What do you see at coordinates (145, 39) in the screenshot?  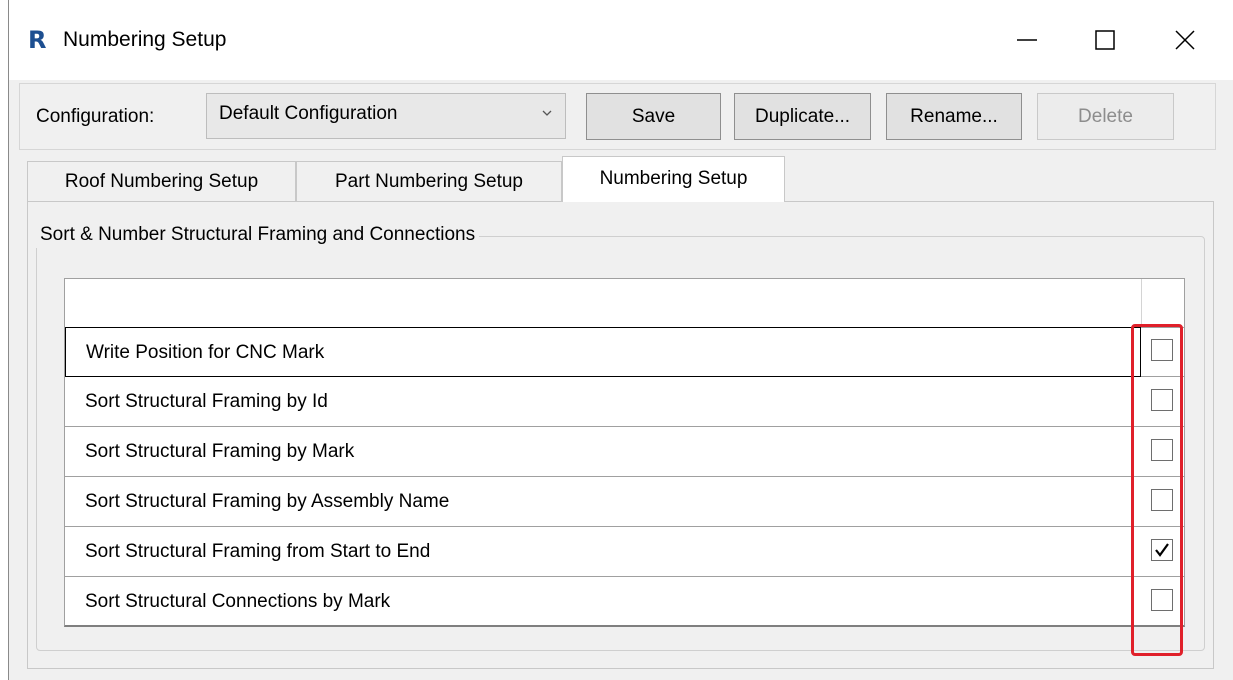 I see `window-title: Numbering Setup` at bounding box center [145, 39].